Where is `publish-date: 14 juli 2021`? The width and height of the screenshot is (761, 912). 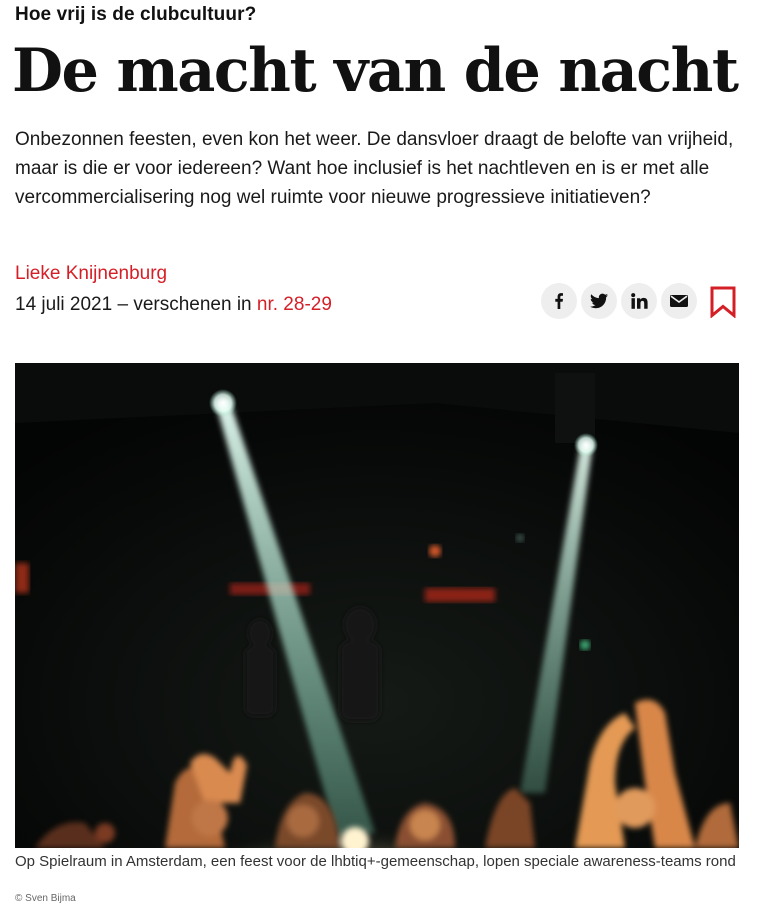
publish-date: 14 juli 2021 is located at coordinates (64, 304).